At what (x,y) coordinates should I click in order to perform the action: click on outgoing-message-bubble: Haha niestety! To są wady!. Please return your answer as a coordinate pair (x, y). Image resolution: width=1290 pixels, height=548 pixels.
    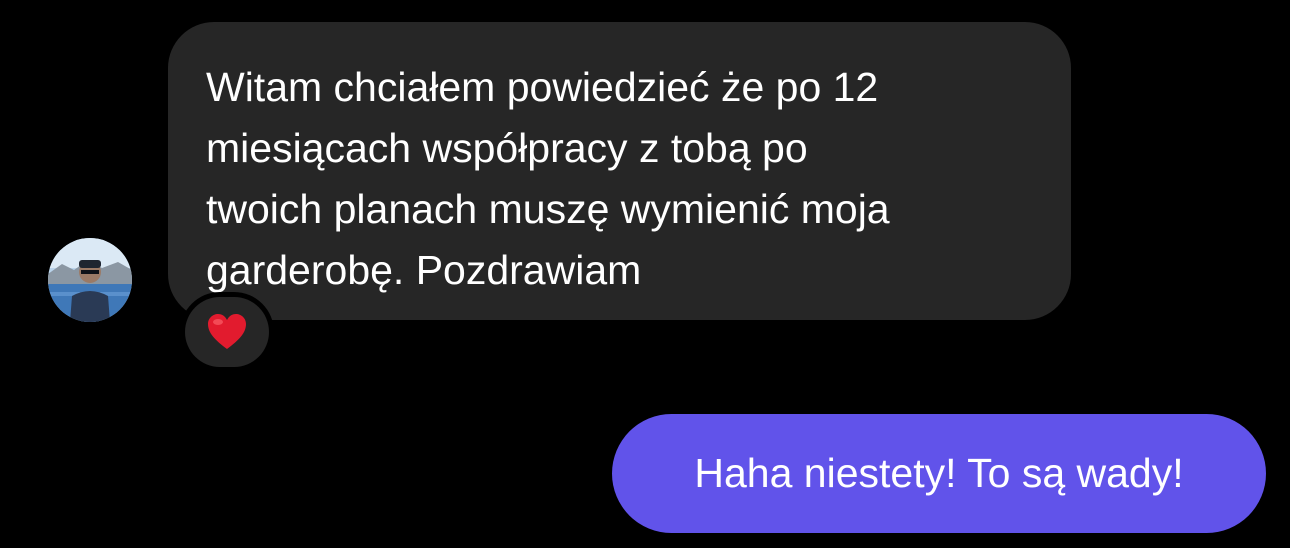
    Looking at the image, I should click on (939, 473).